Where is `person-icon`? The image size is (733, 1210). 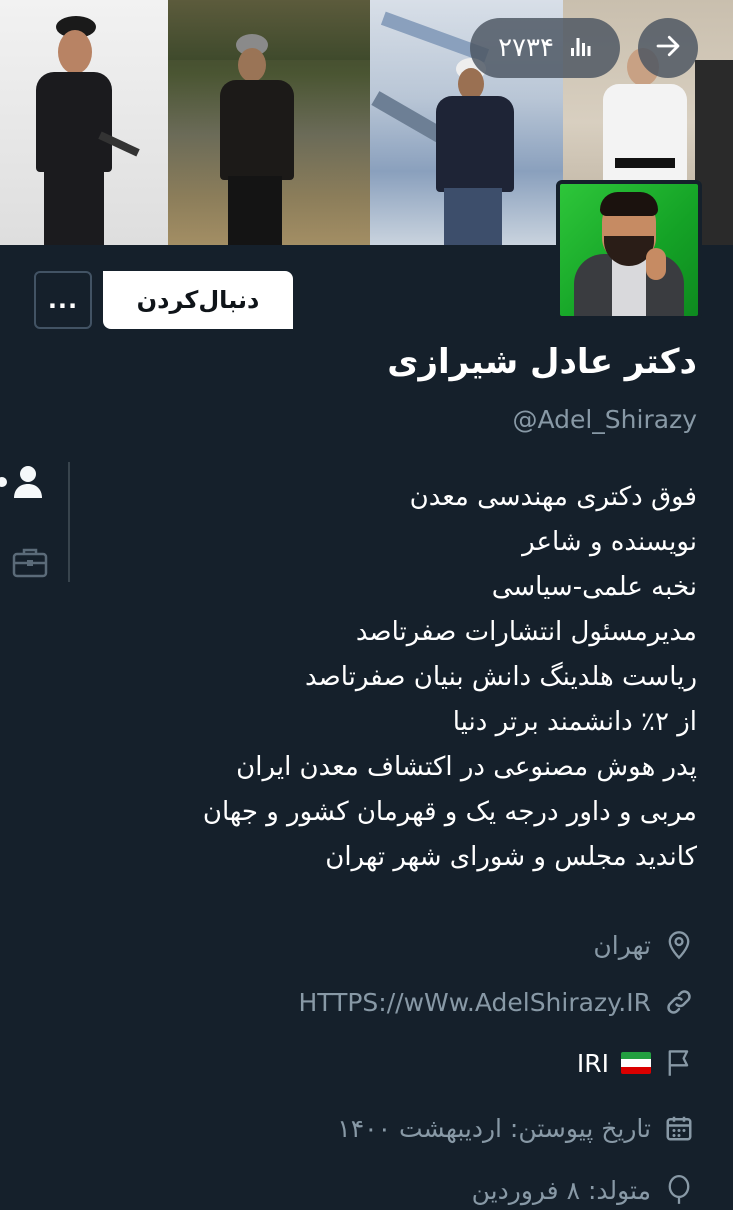 person-icon is located at coordinates (24, 484).